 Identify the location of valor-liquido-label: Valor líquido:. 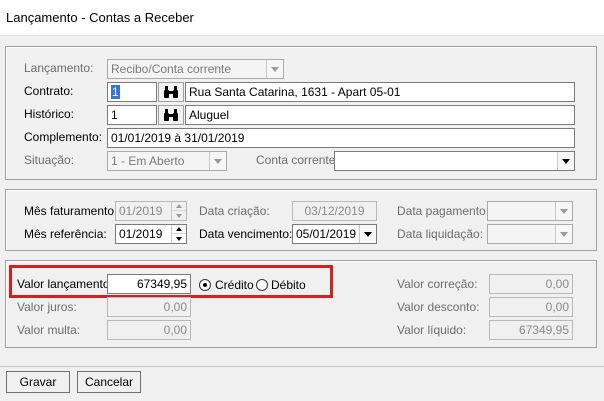
(432, 330).